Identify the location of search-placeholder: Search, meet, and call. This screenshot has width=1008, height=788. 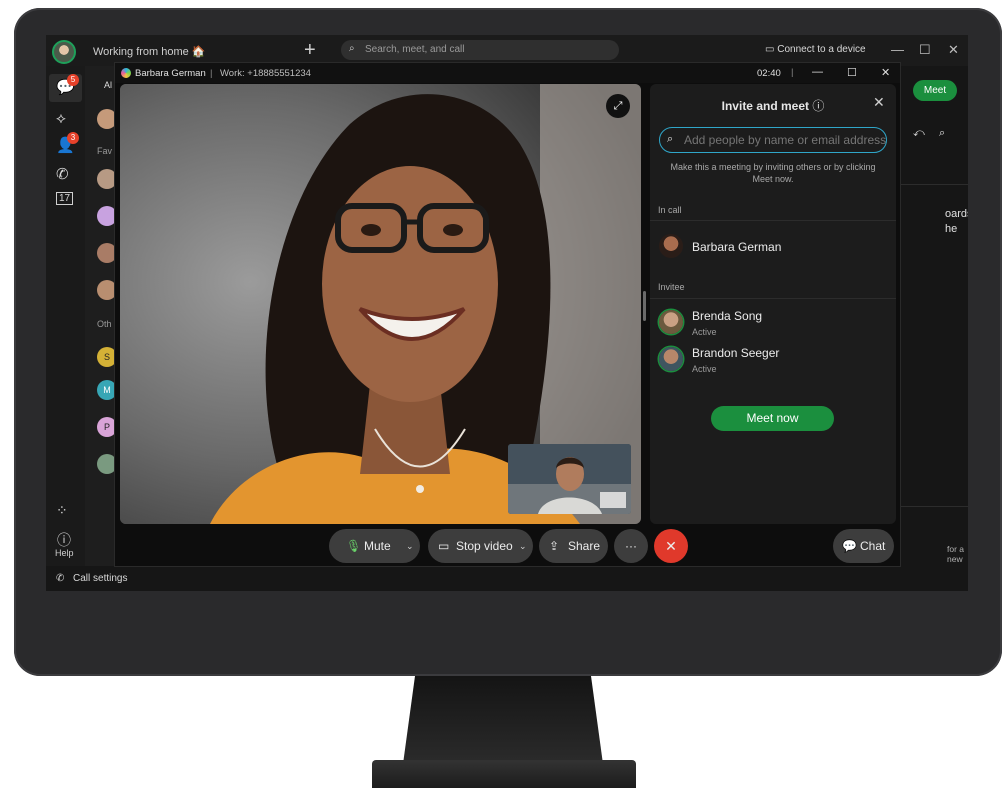
(415, 49).